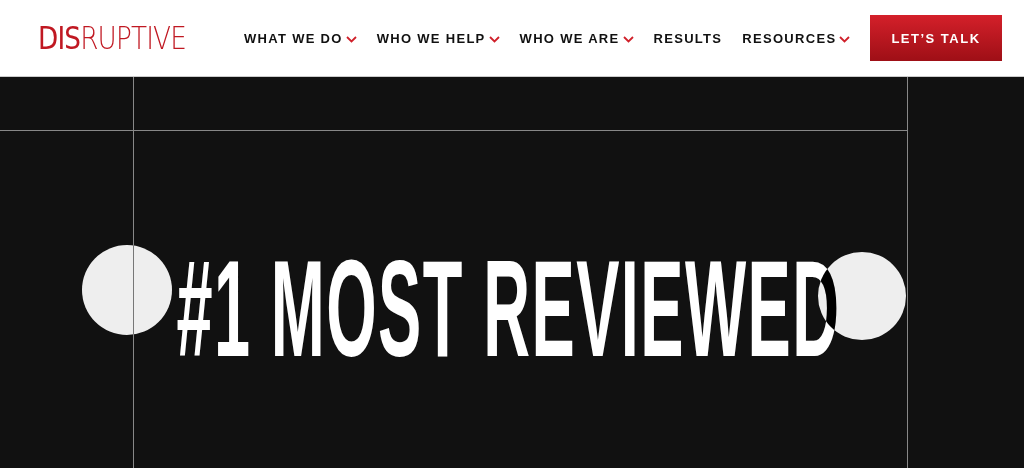 The height and width of the screenshot is (468, 1024). What do you see at coordinates (300, 38) in the screenshot?
I see `nav-link: WHAT WE DO` at bounding box center [300, 38].